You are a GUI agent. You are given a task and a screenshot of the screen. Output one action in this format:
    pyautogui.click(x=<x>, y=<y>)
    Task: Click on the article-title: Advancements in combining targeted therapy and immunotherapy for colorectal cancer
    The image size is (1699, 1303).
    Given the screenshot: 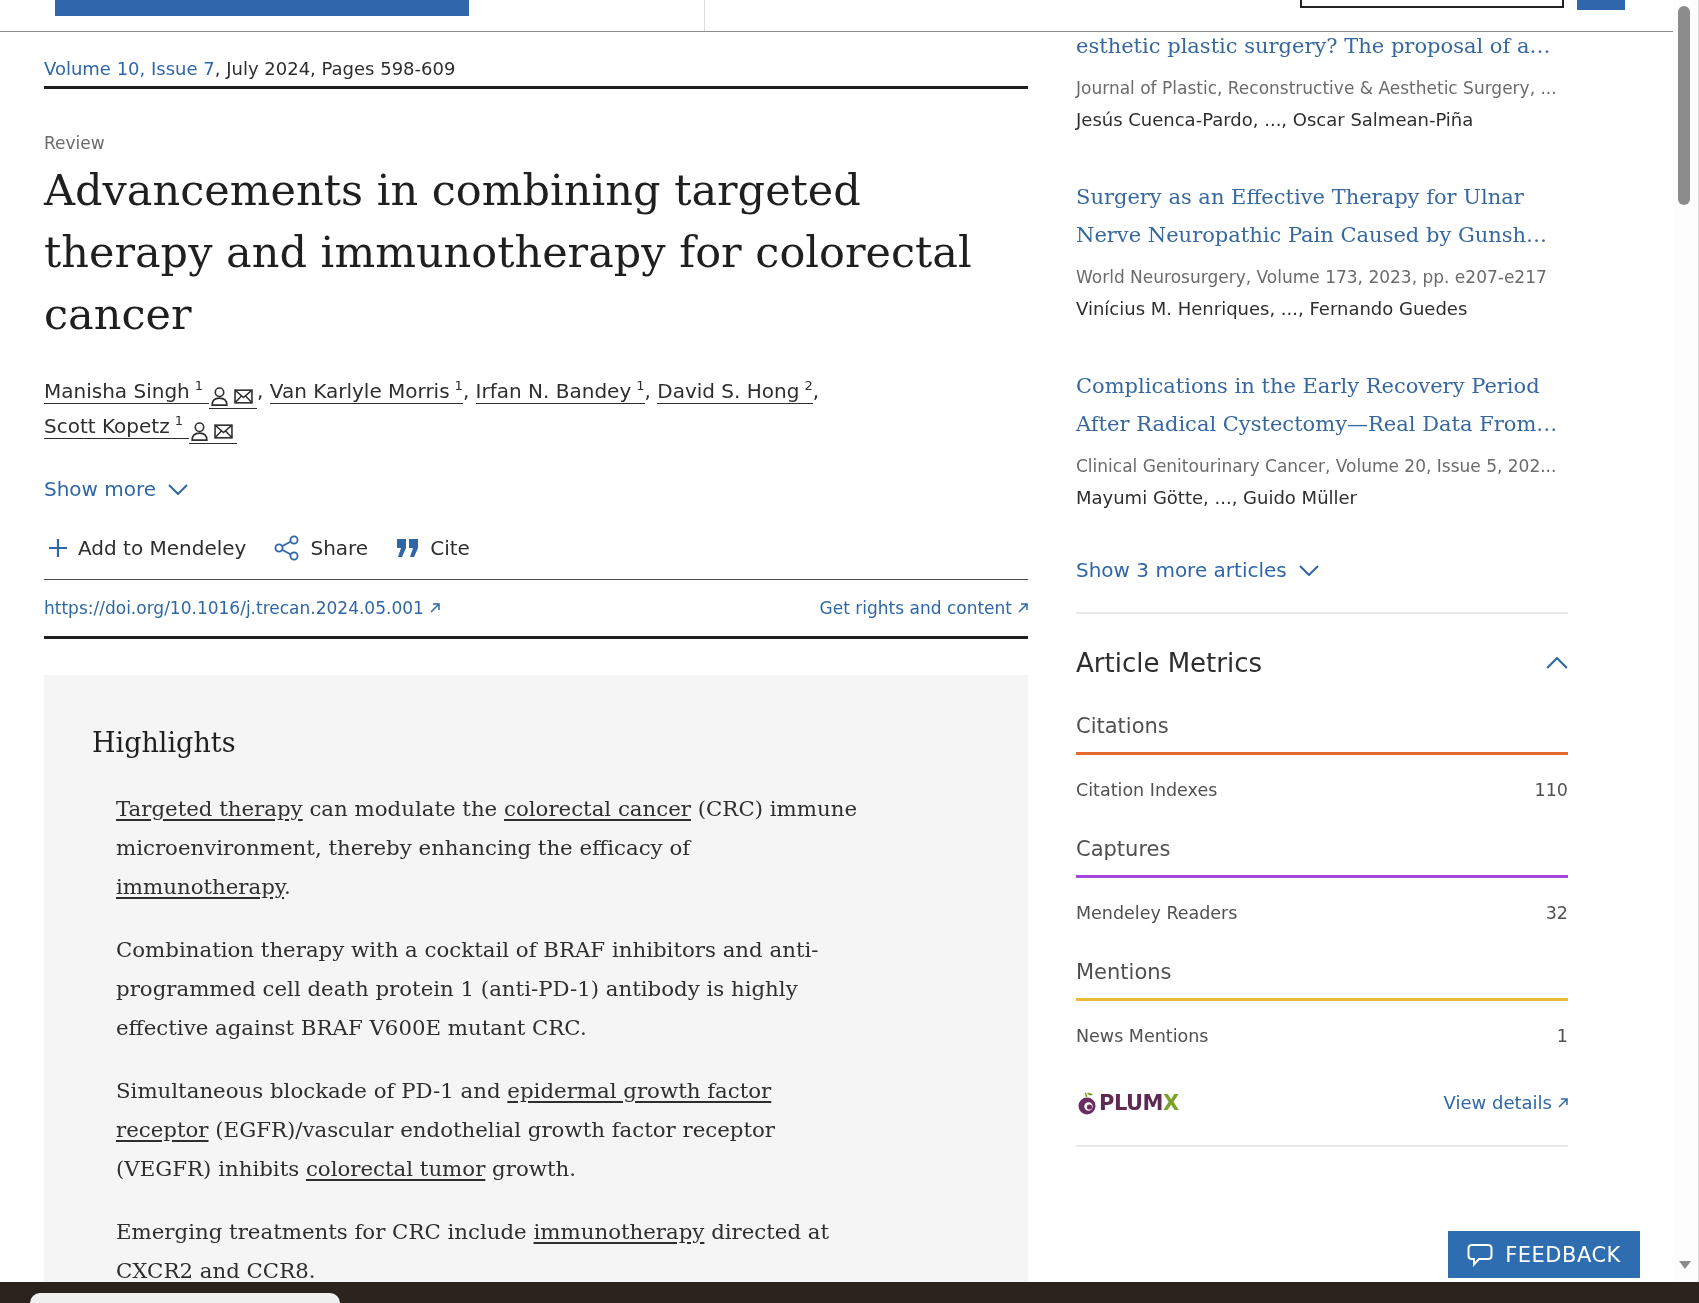 What is the action you would take?
    pyautogui.click(x=508, y=252)
    